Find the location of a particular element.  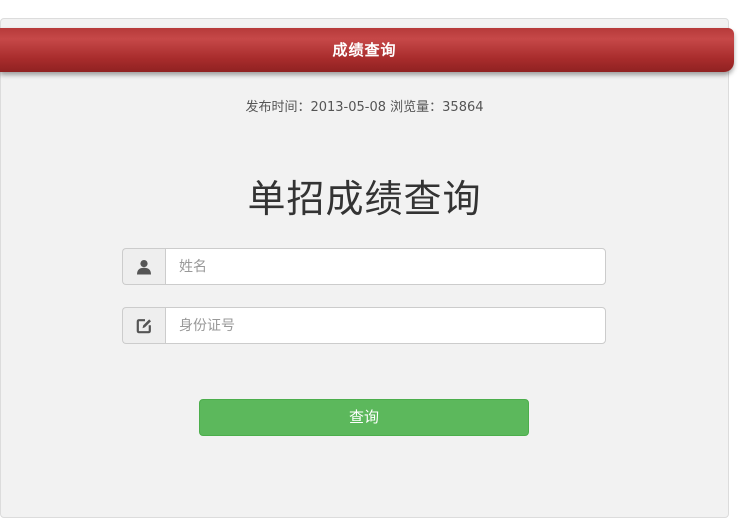

name-input-group is located at coordinates (364, 266).